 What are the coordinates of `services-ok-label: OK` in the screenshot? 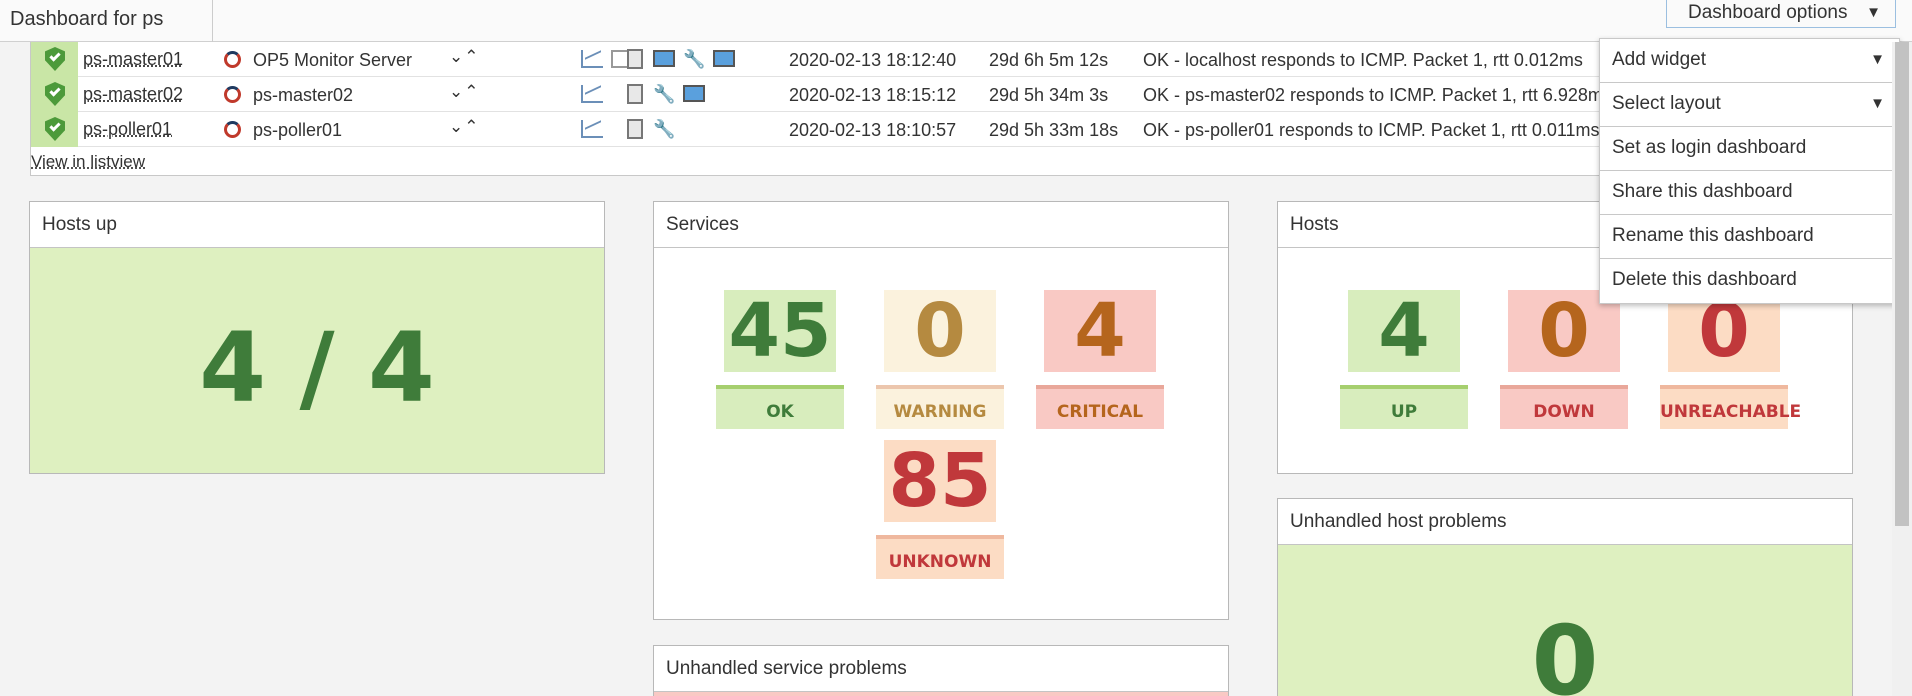 It's located at (780, 407).